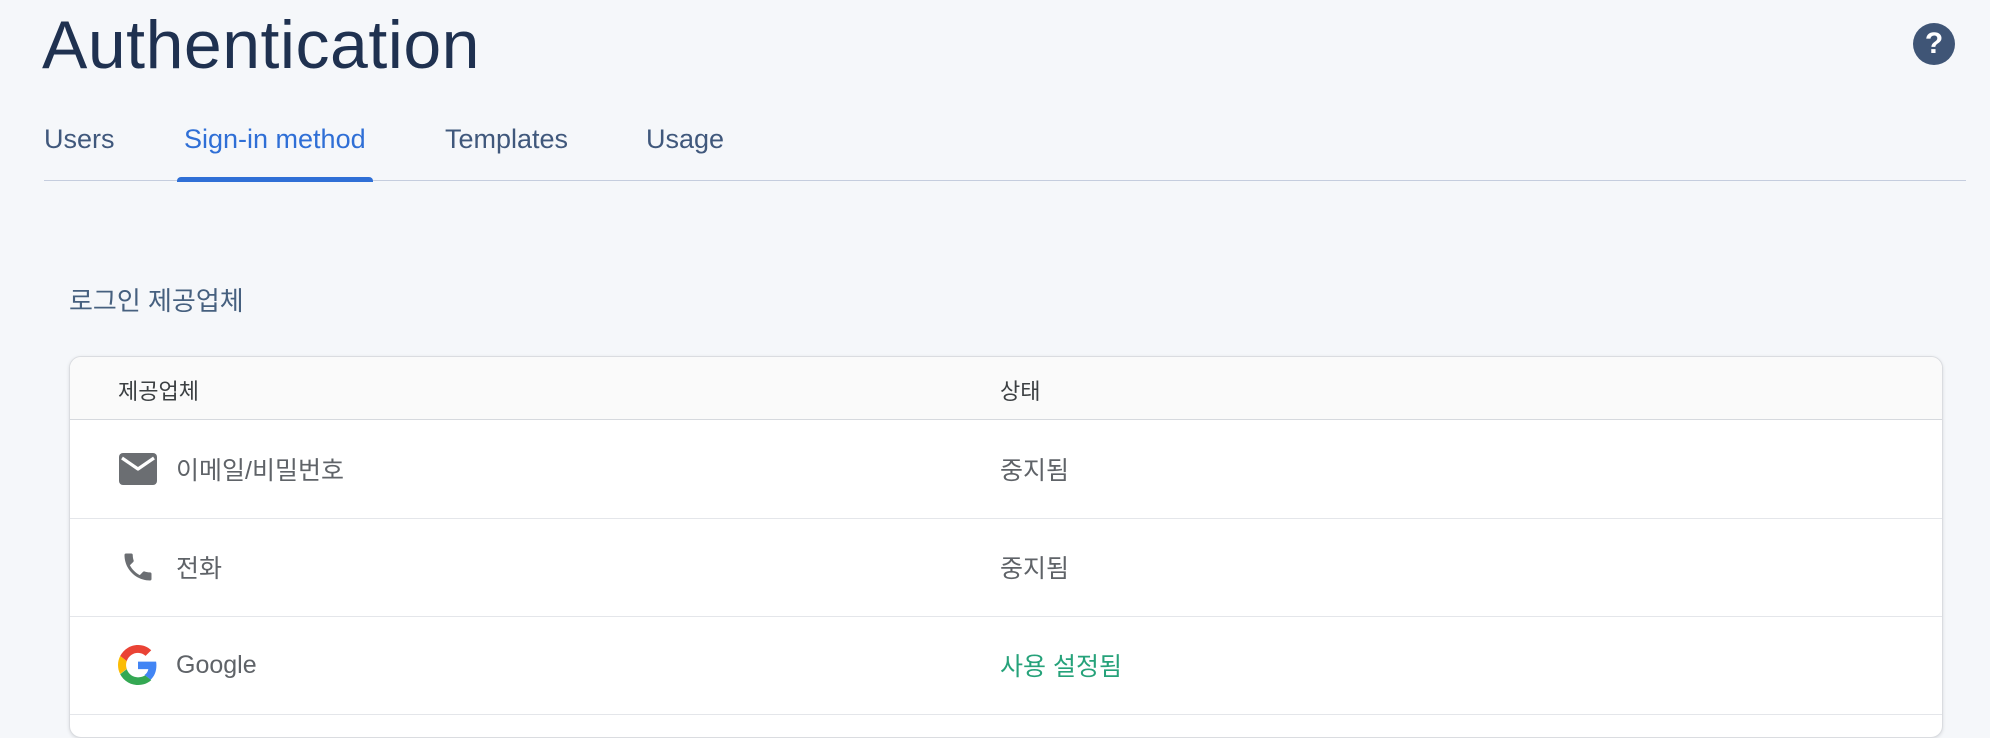  I want to click on google-icon, so click(138, 665).